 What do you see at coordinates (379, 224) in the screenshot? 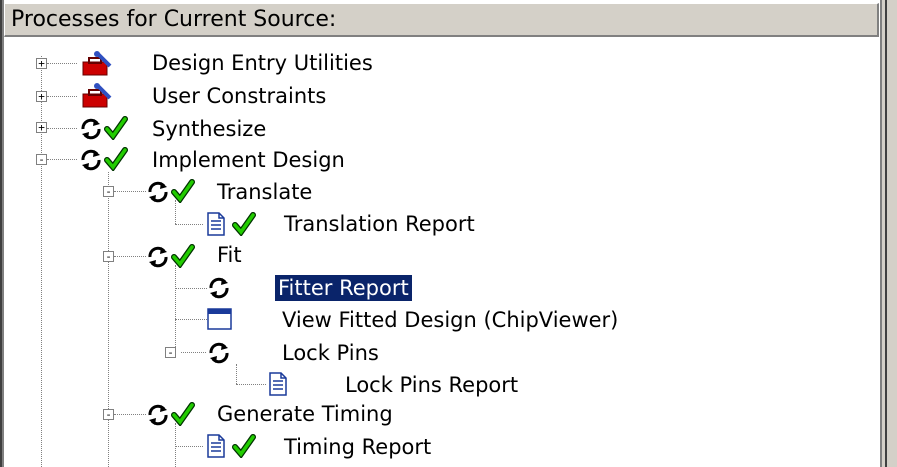
I see `tree-item-label: Translation Report` at bounding box center [379, 224].